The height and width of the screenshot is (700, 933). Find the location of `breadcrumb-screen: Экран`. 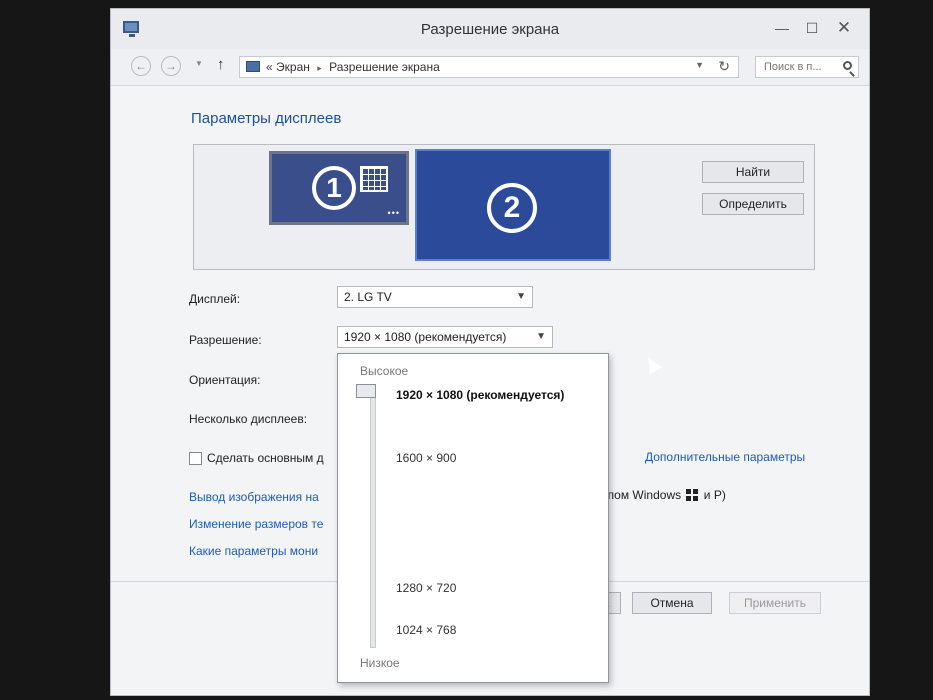

breadcrumb-screen: Экран is located at coordinates (293, 67).